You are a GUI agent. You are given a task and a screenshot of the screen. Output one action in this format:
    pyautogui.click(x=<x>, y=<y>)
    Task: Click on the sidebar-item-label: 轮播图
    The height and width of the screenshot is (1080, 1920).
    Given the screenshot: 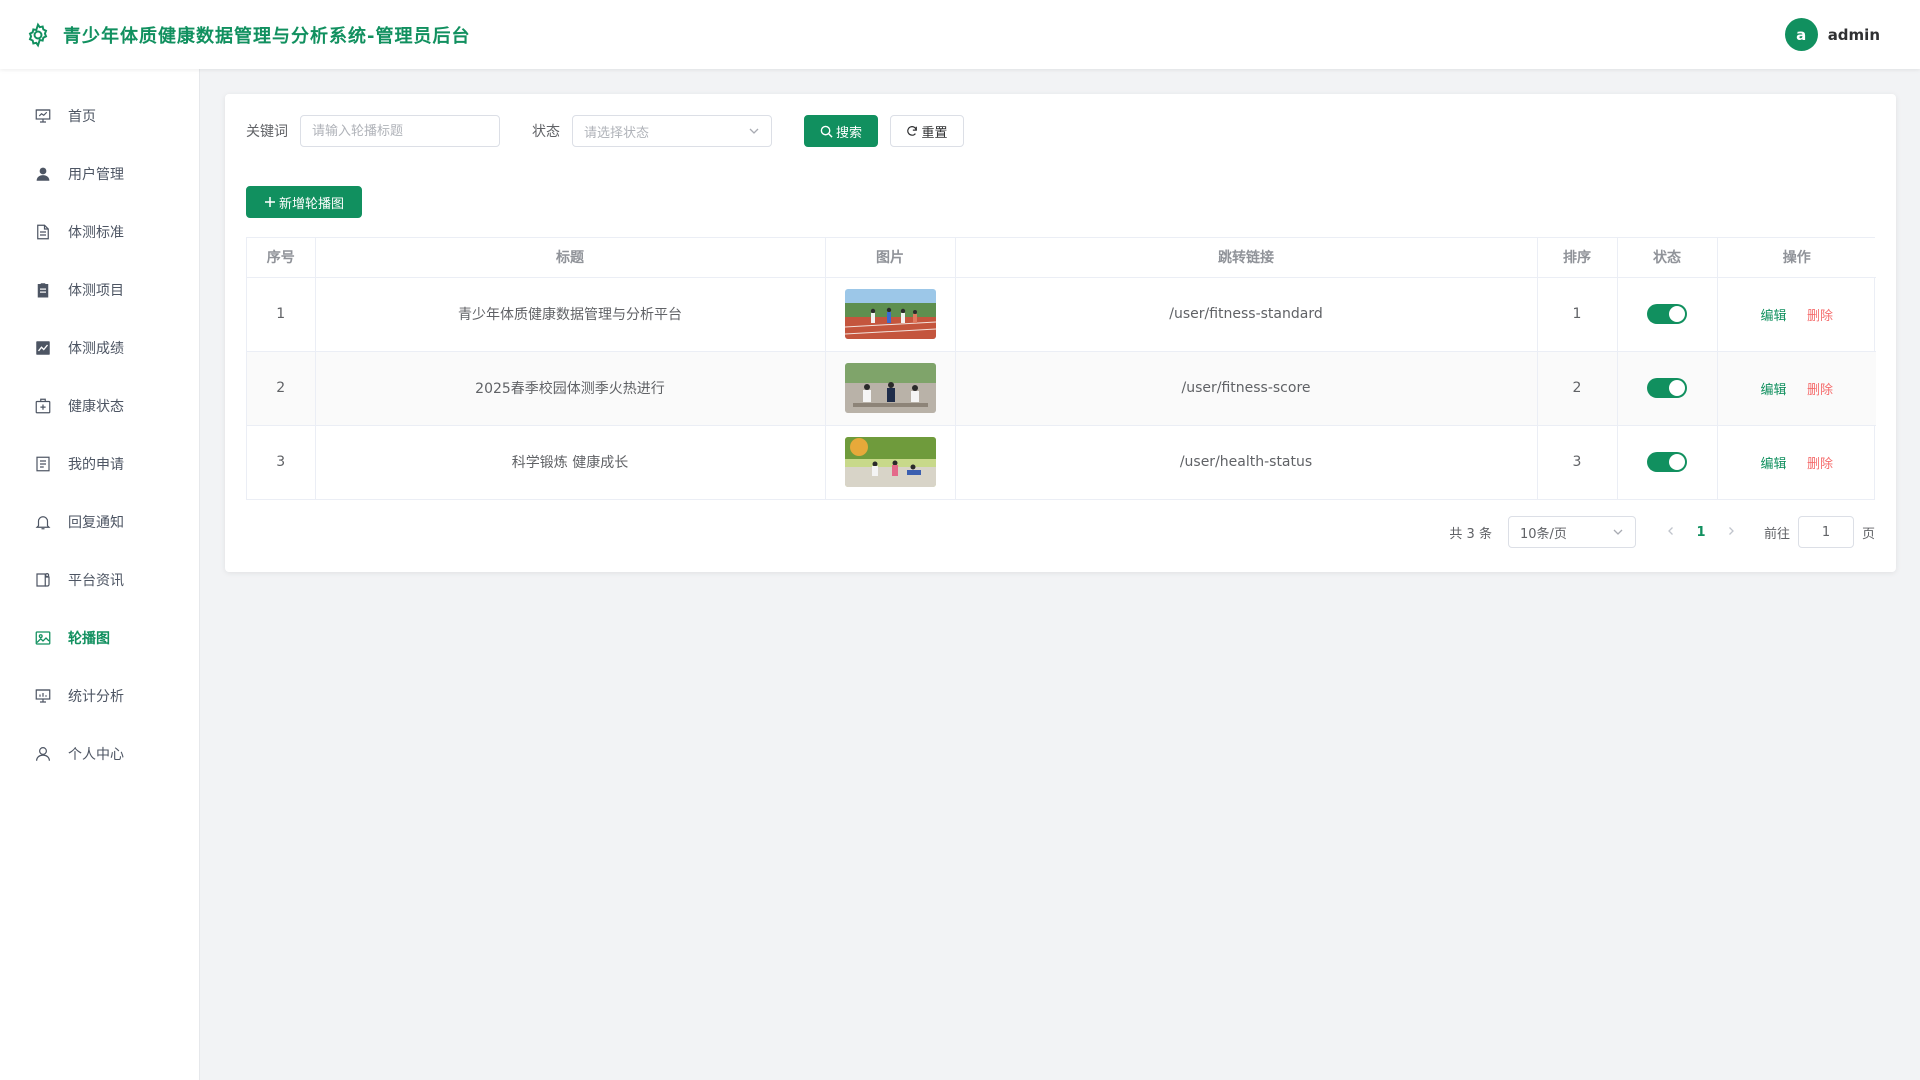 What is the action you would take?
    pyautogui.click(x=89, y=639)
    